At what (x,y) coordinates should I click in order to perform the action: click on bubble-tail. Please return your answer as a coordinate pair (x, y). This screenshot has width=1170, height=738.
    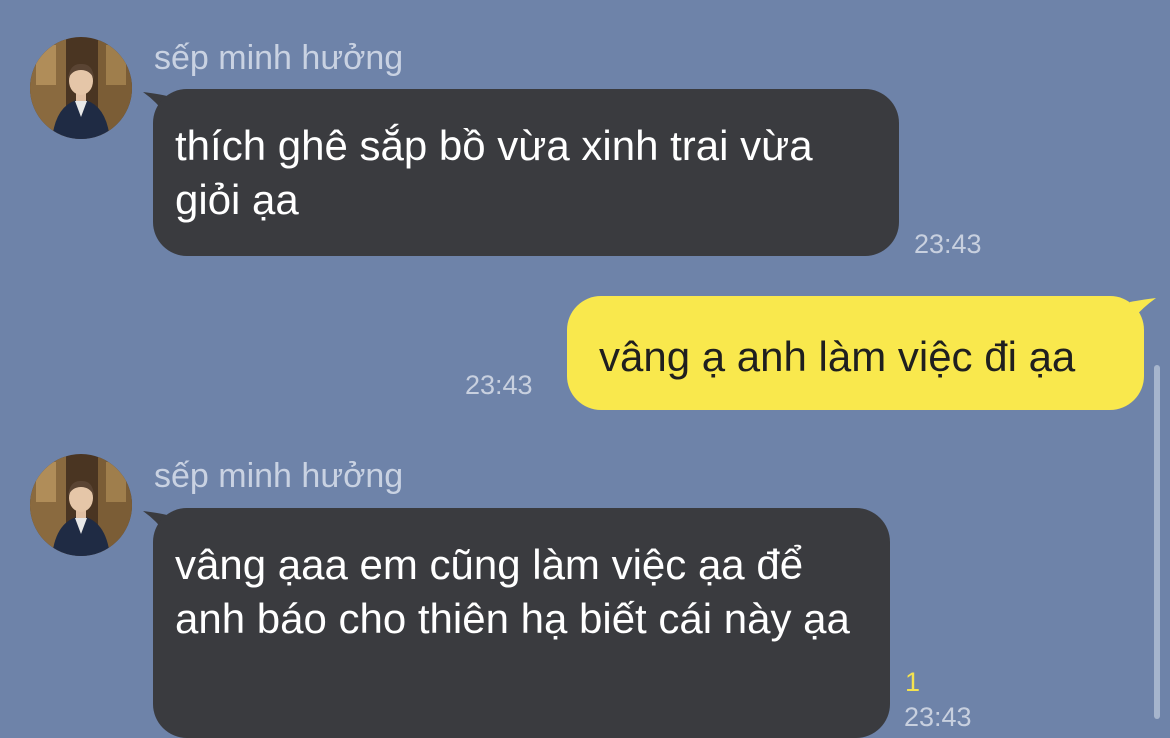
    Looking at the image, I should click on (1143, 310).